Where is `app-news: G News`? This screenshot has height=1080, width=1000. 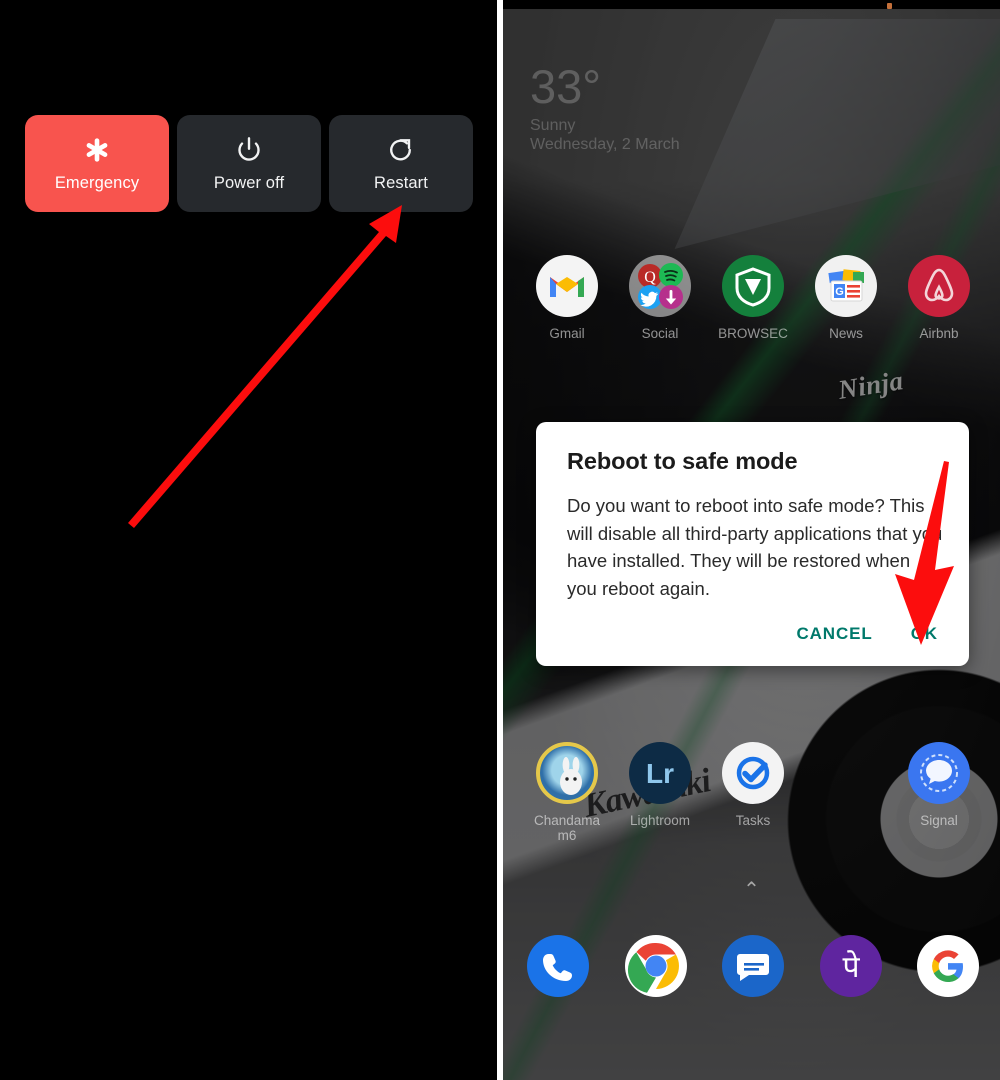 app-news: G News is located at coordinates (846, 298).